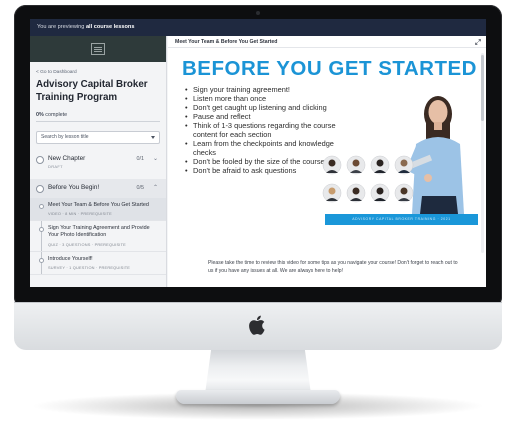  I want to click on lesson-meta: QUIZ · 3 QUESTIONS · PREREQUISITE, so click(87, 244).